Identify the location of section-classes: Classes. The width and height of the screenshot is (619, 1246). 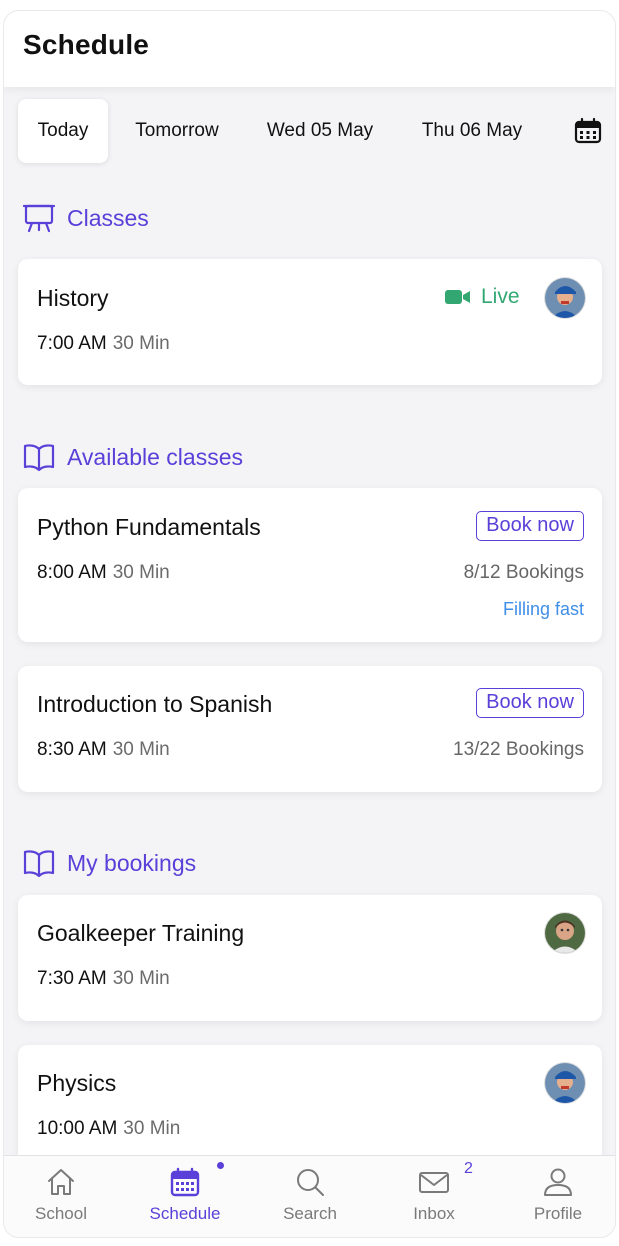
(86, 218).